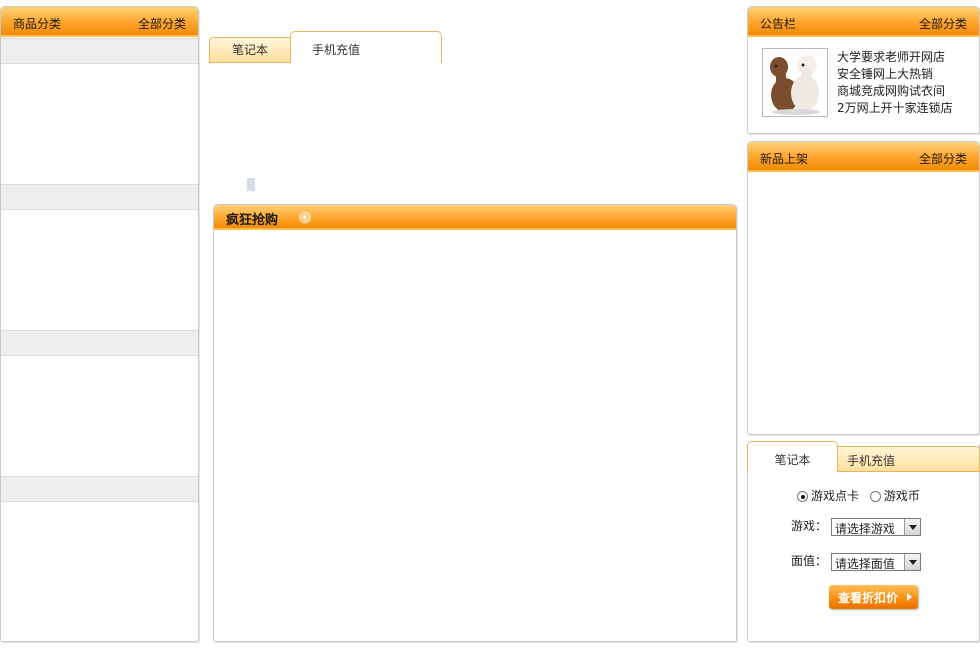 The image size is (980, 660). Describe the element at coordinates (366, 47) in the screenshot. I see `tab-phone-recharge: 手机充值` at that location.